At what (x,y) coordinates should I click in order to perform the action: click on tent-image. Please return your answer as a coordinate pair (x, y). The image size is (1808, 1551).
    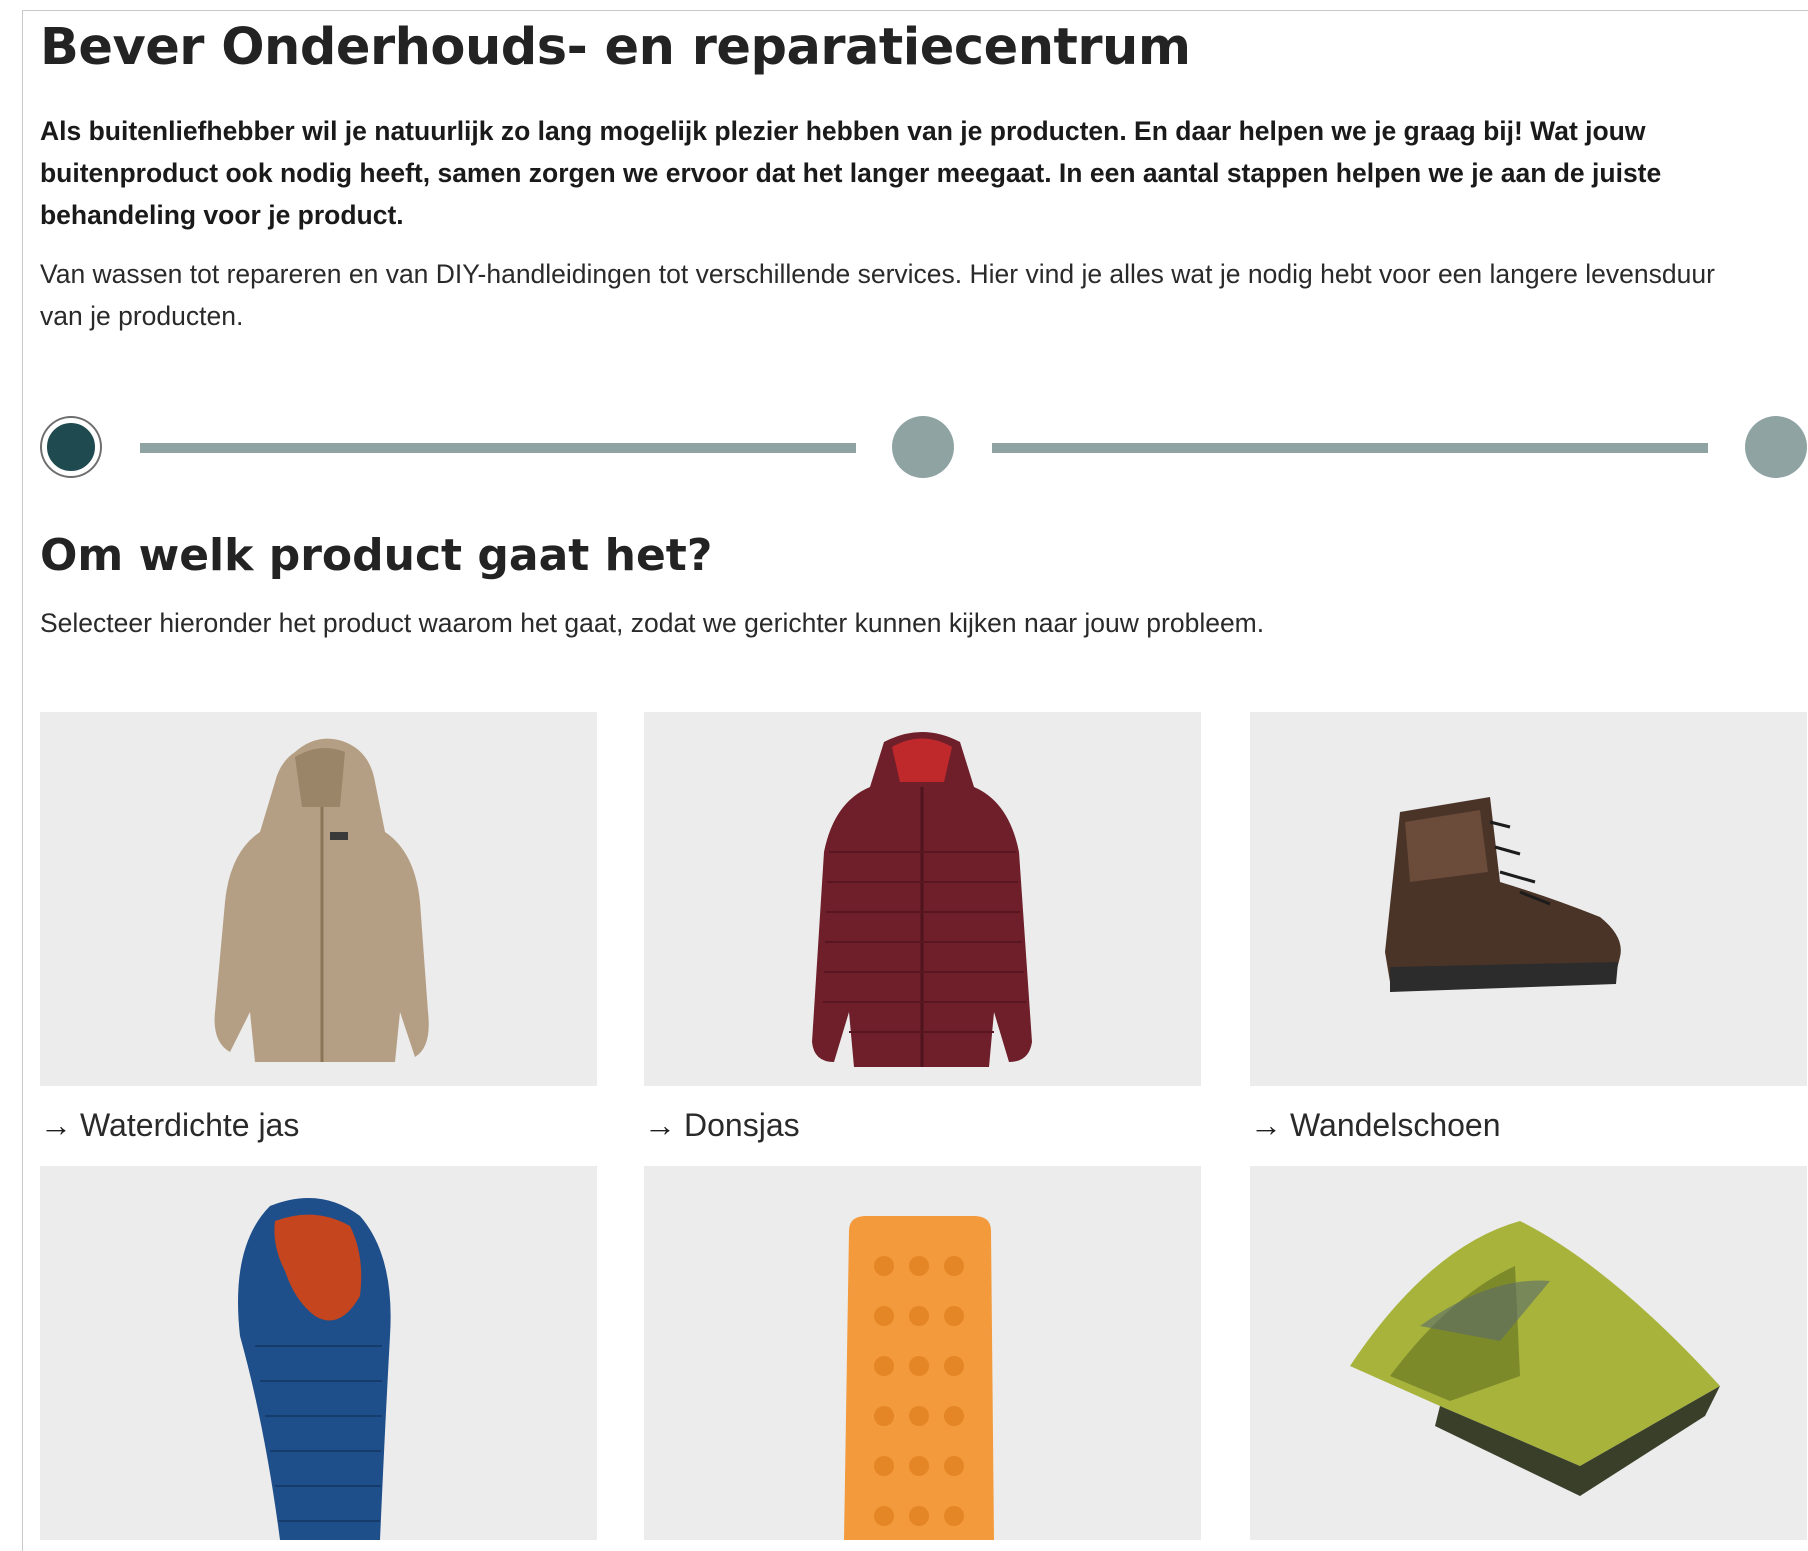
    Looking at the image, I should click on (1528, 1353).